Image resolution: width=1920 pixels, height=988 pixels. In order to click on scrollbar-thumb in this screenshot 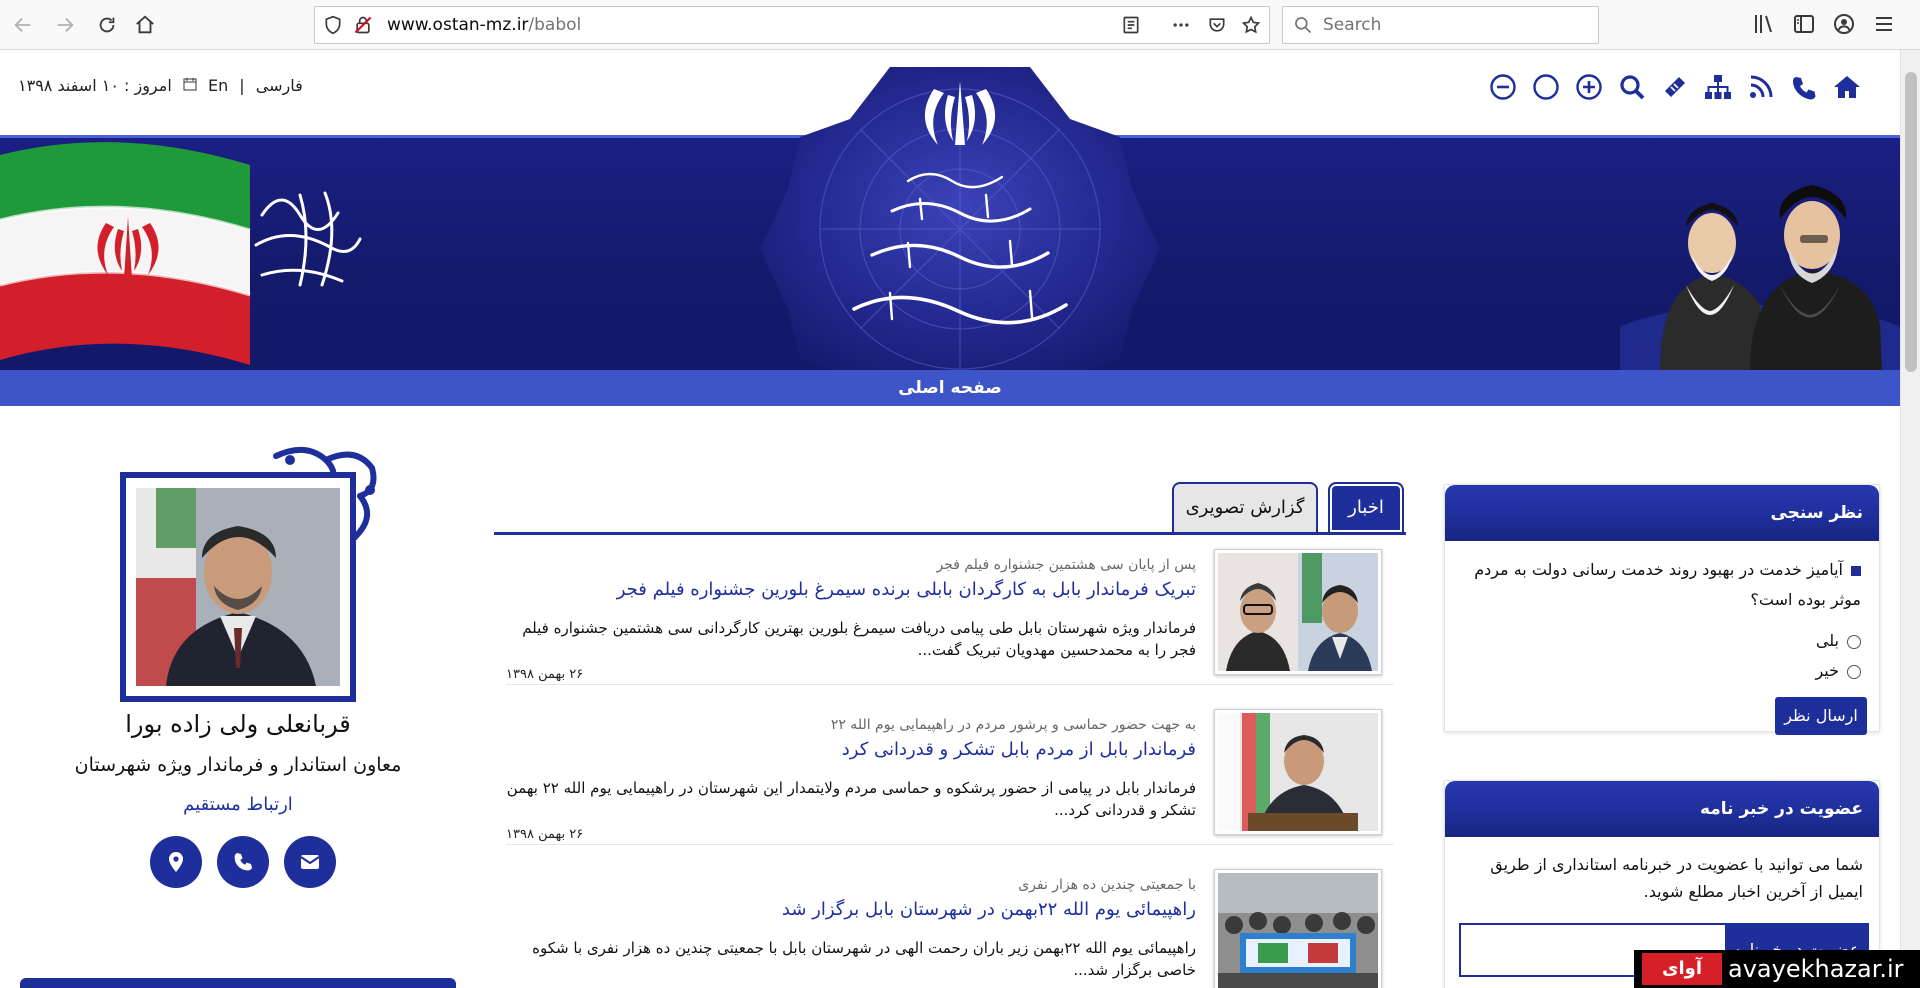, I will do `click(1911, 222)`.